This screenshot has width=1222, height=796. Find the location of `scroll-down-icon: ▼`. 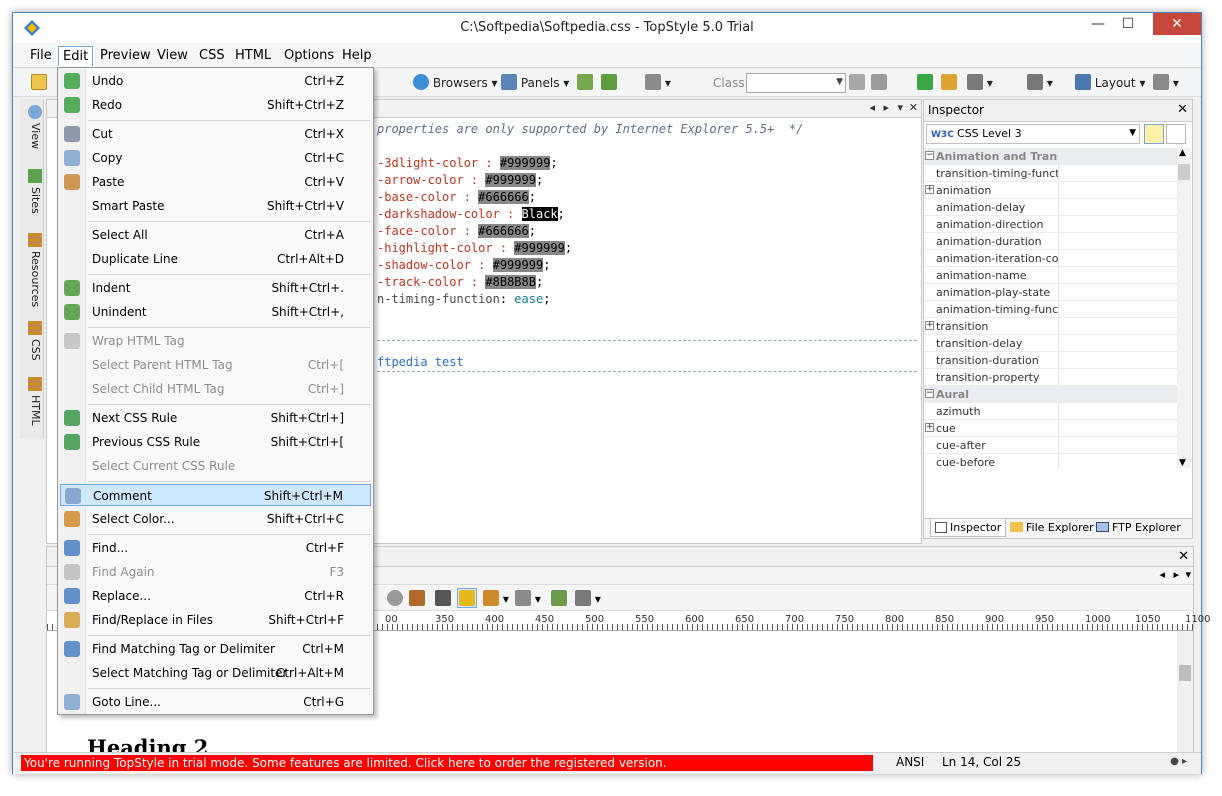

scroll-down-icon: ▼ is located at coordinates (1182, 463).